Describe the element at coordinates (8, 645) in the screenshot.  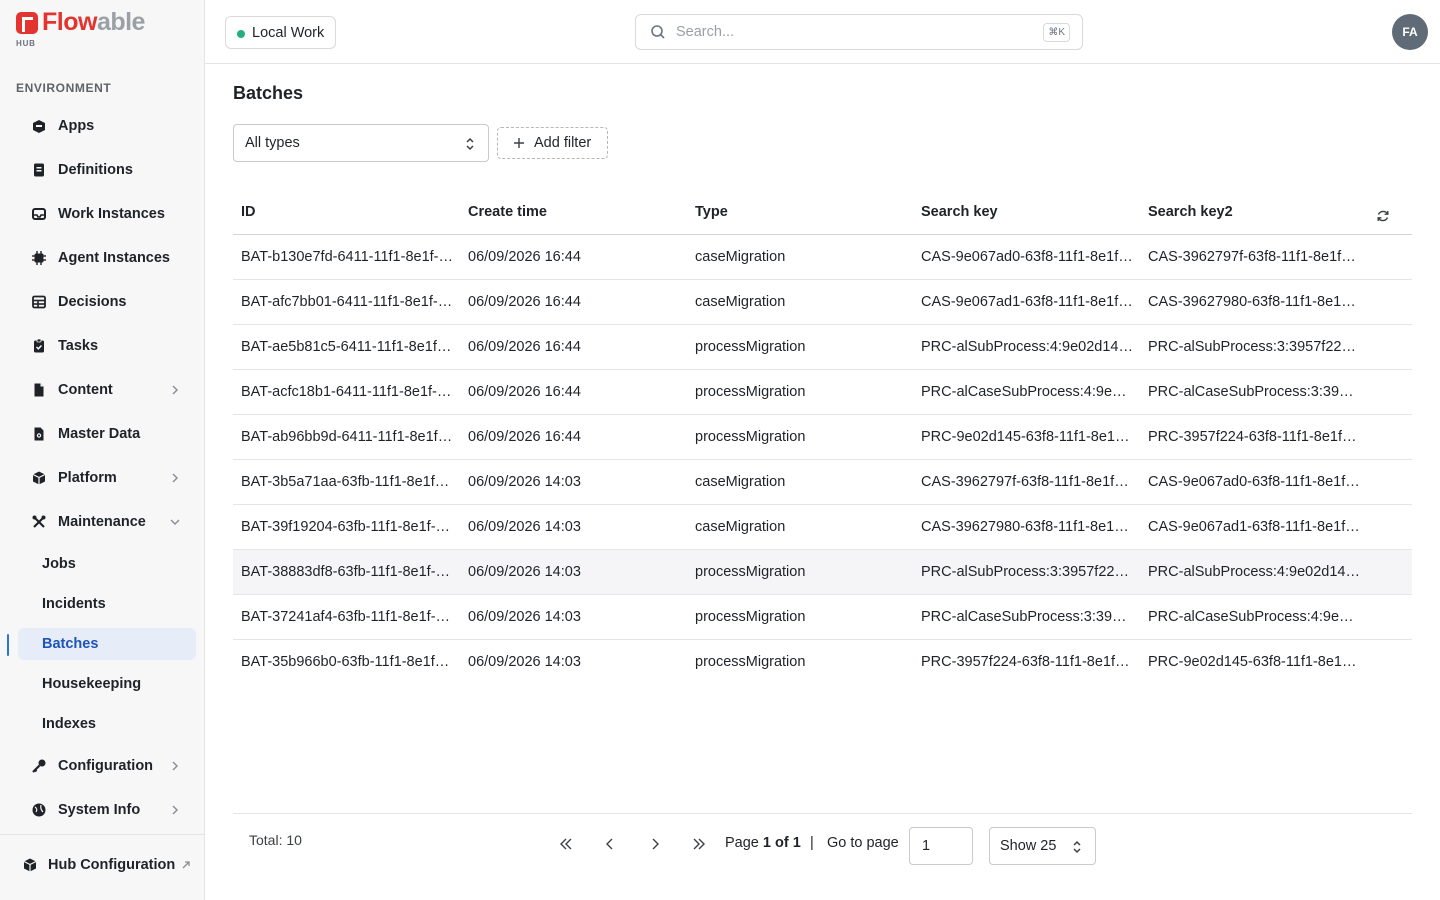
I see `active-indicator` at that location.